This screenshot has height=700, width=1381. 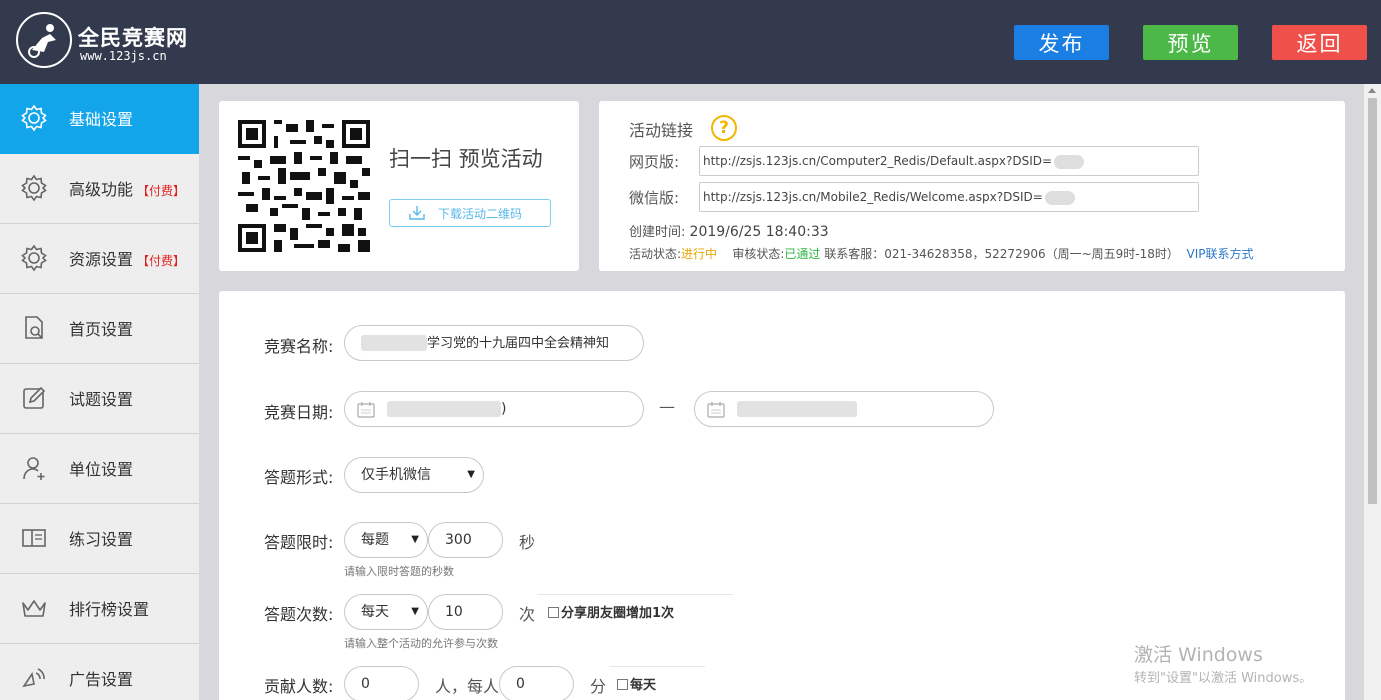 I want to click on daily-checkbox: 每天, so click(x=636, y=683).